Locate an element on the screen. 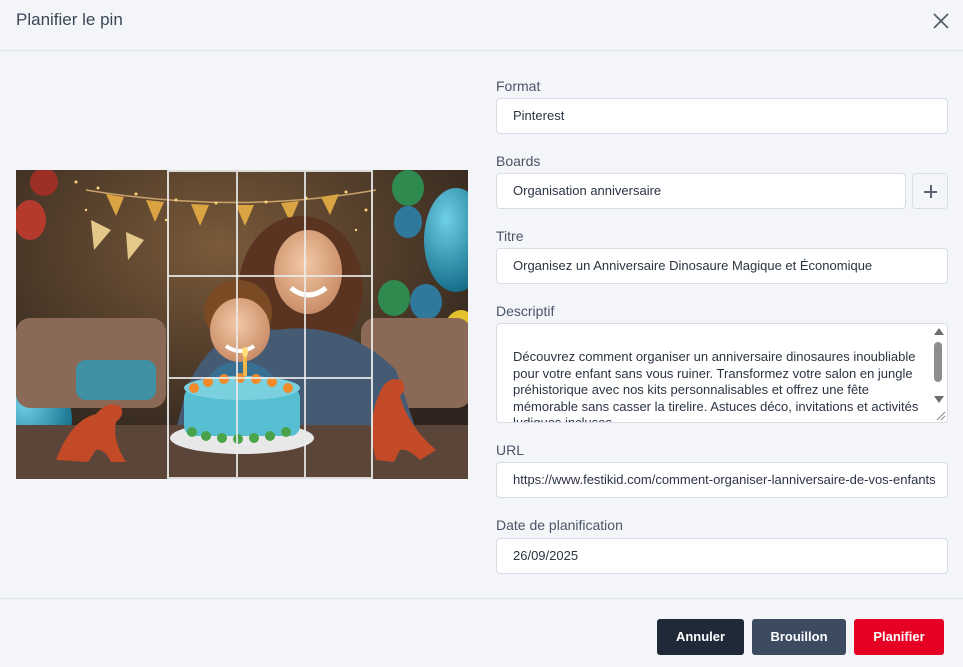 Image resolution: width=963 pixels, height=667 pixels. close-button is located at coordinates (941, 21).